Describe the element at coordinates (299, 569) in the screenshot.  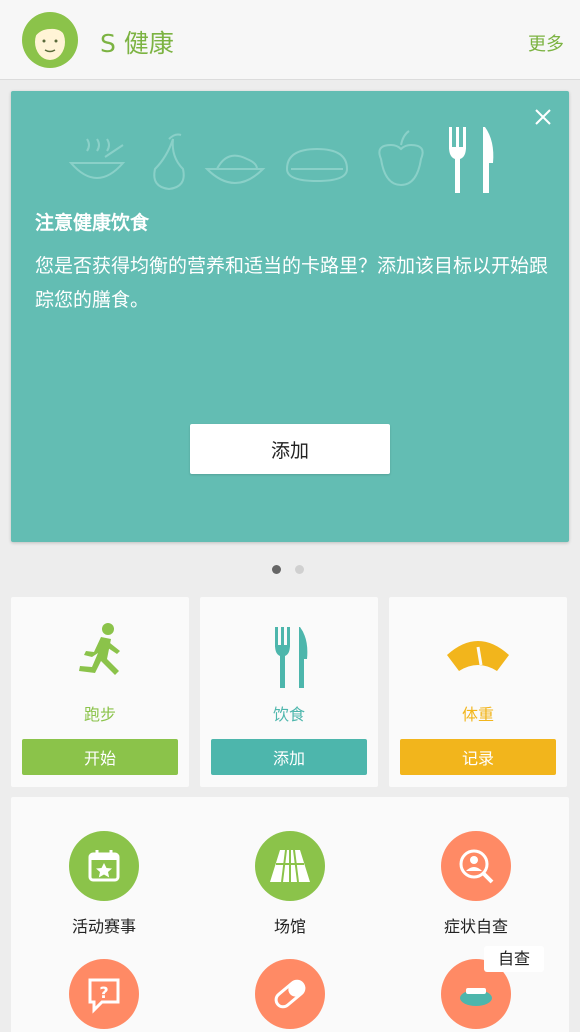
I see `page-dot` at that location.